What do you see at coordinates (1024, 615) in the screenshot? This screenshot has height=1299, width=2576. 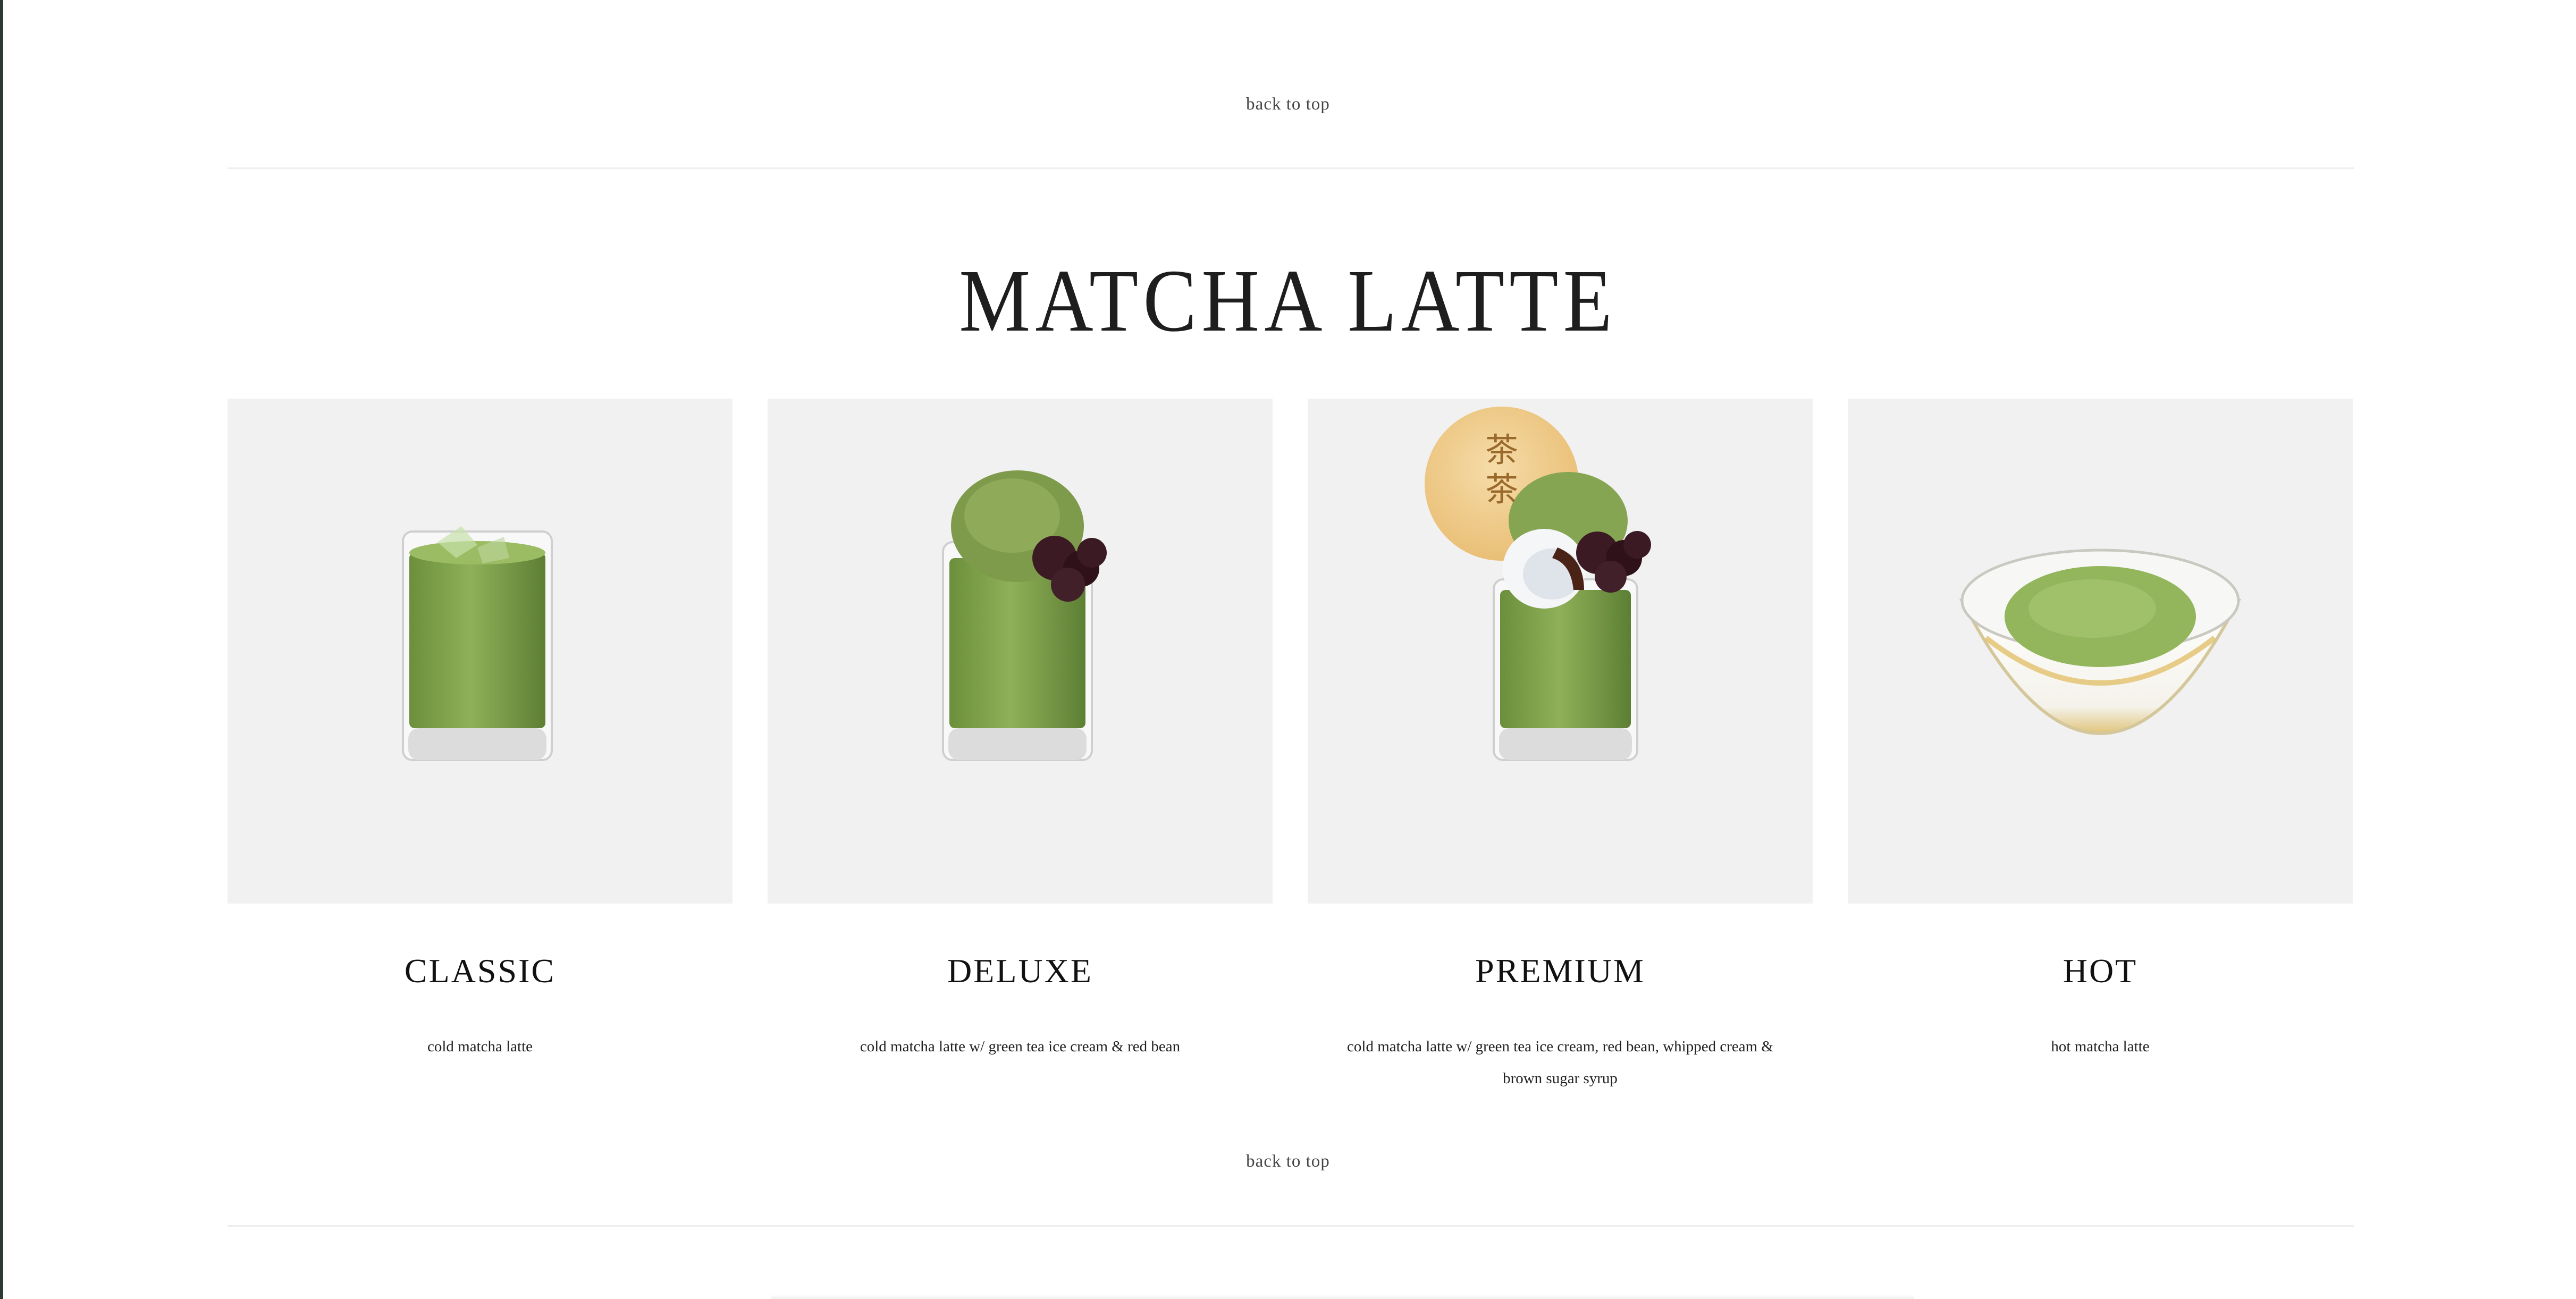 I see `matcha-latte-with-ice-cream-icon` at bounding box center [1024, 615].